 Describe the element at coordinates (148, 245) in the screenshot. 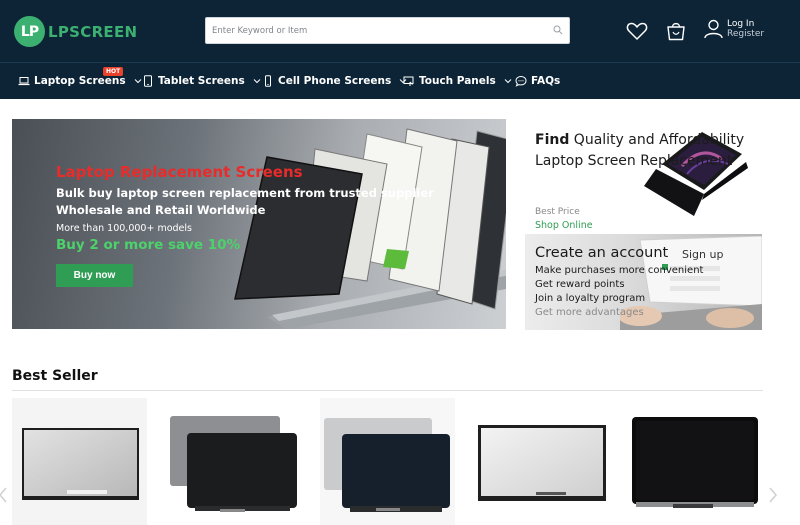

I see `hero-promo: Buy 2 or more save 10%` at that location.